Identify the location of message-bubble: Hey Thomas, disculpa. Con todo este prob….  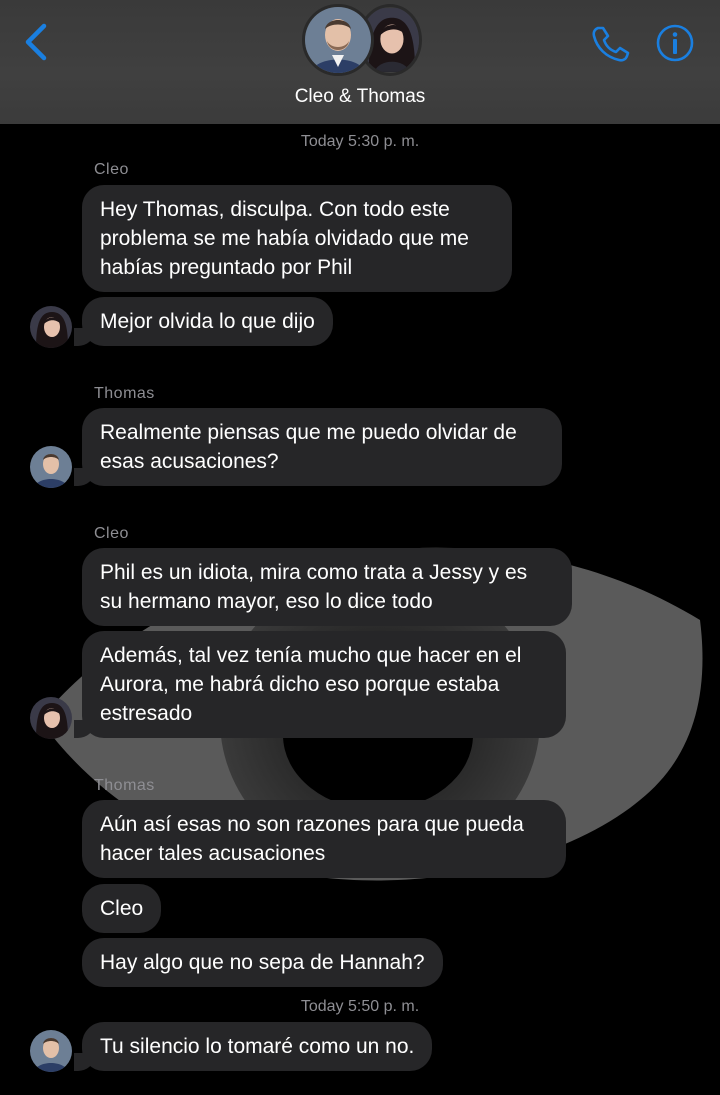
(297, 238).